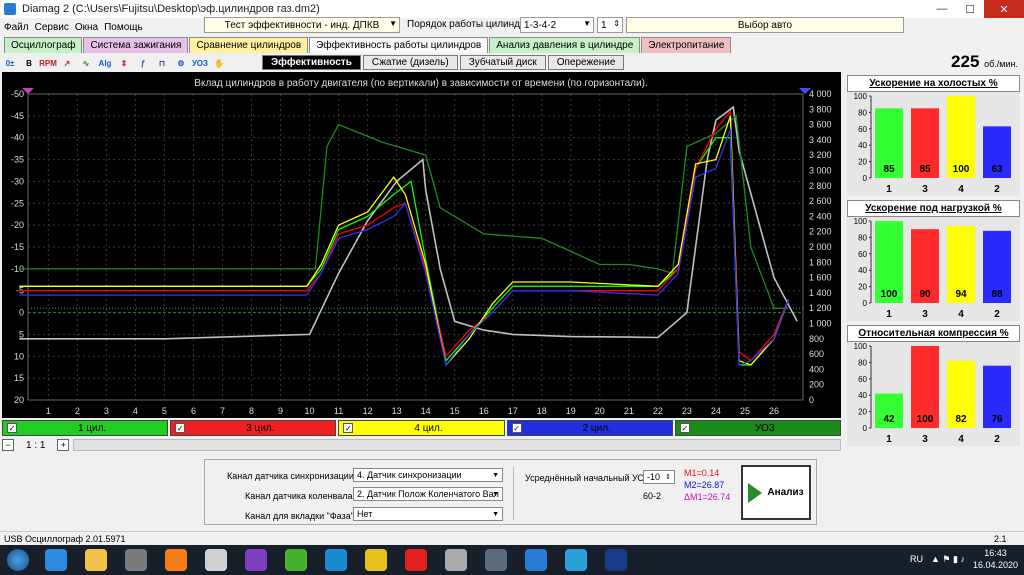 This screenshot has height=575, width=1024. What do you see at coordinates (181, 63) in the screenshot?
I see `engine-icon: ⚙` at bounding box center [181, 63].